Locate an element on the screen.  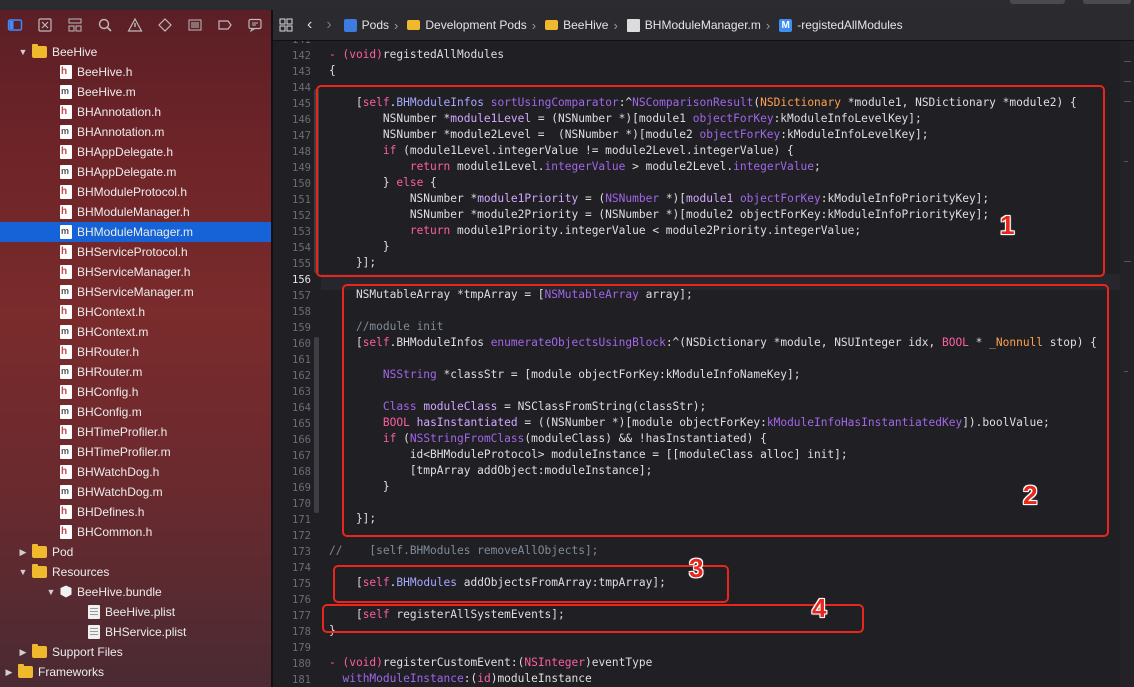
file-tree-item: ▼ BeeHive.bundle is located at coordinates (135, 592).